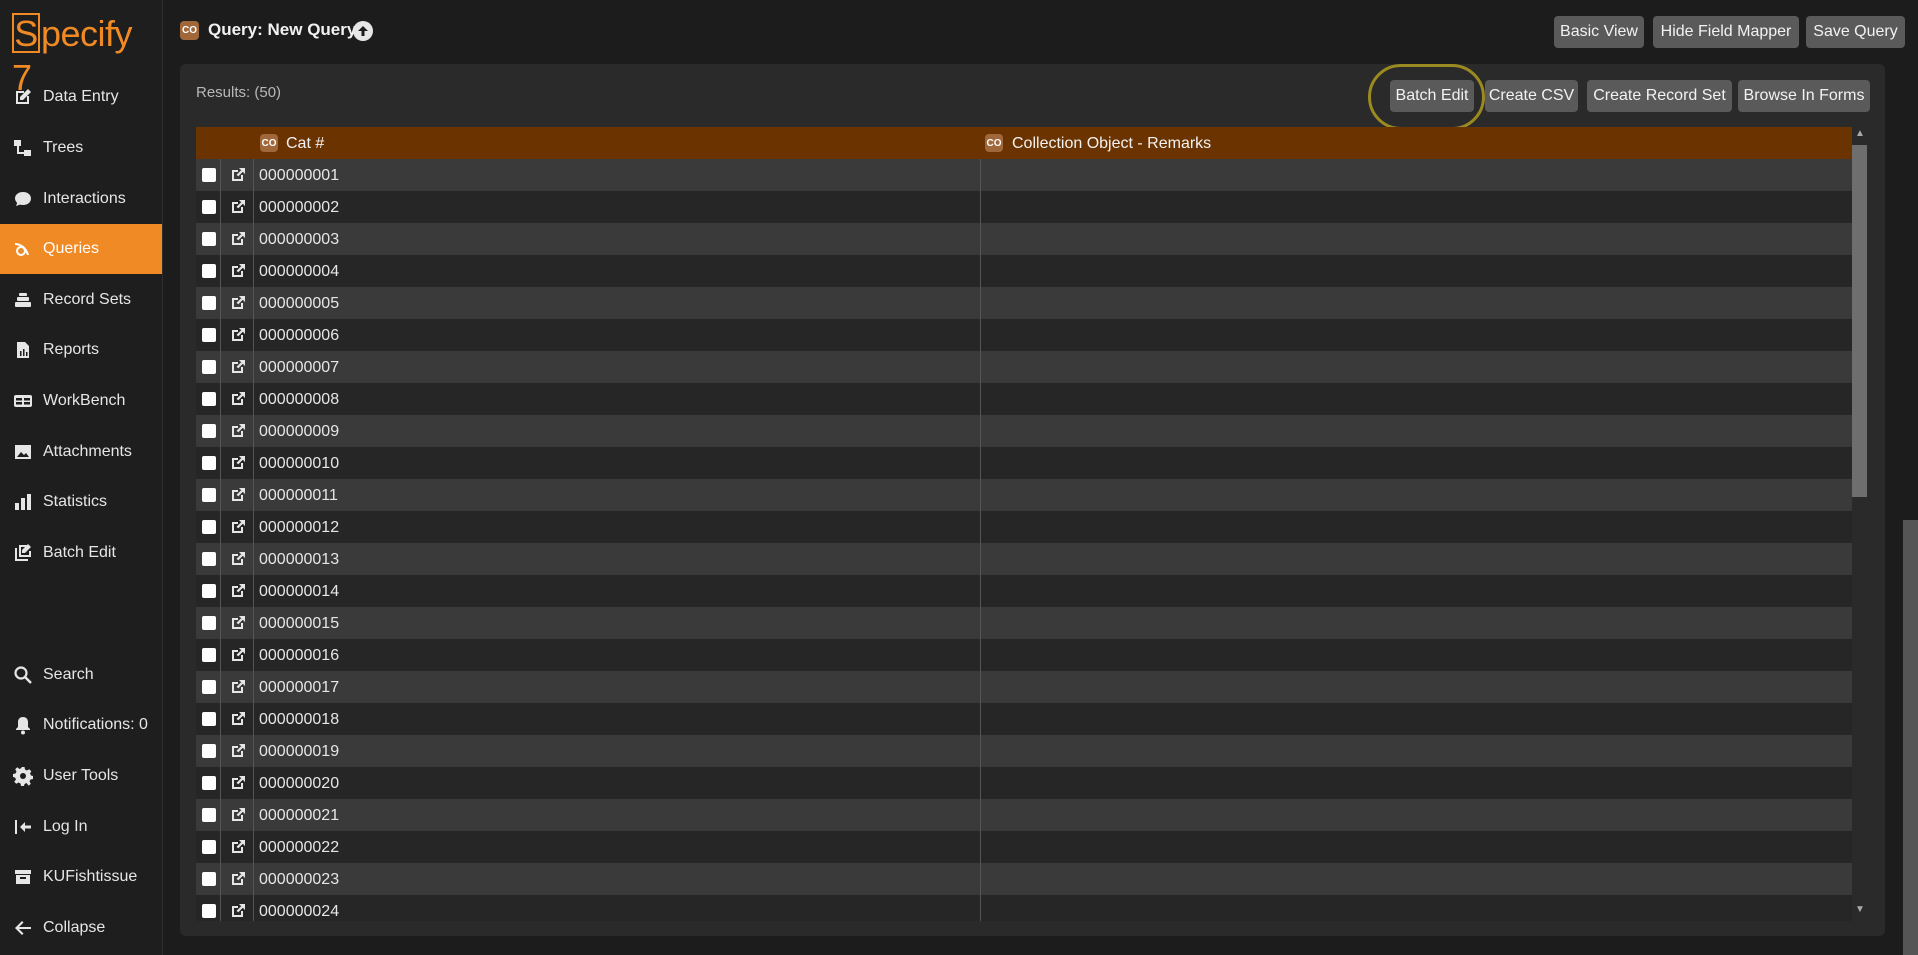 Image resolution: width=1918 pixels, height=955 pixels. What do you see at coordinates (81, 725) in the screenshot?
I see `sidebar-item-notifications: Notifications: 0` at bounding box center [81, 725].